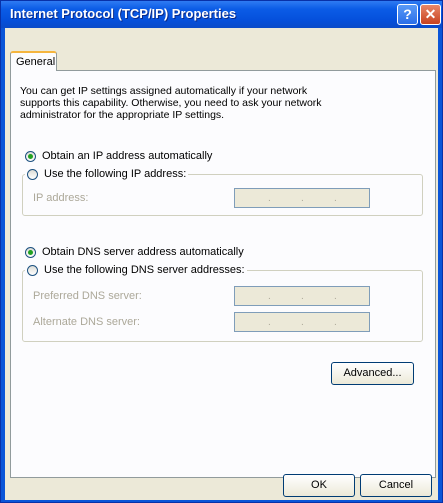 This screenshot has height=503, width=443. What do you see at coordinates (115, 174) in the screenshot?
I see `use-following-ip-label: Use the following IP address:` at bounding box center [115, 174].